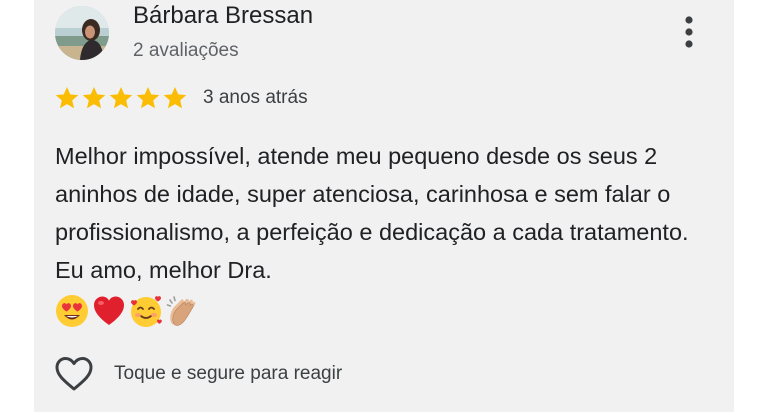  What do you see at coordinates (228, 373) in the screenshot?
I see `react-label: Toque e segure para reagir` at bounding box center [228, 373].